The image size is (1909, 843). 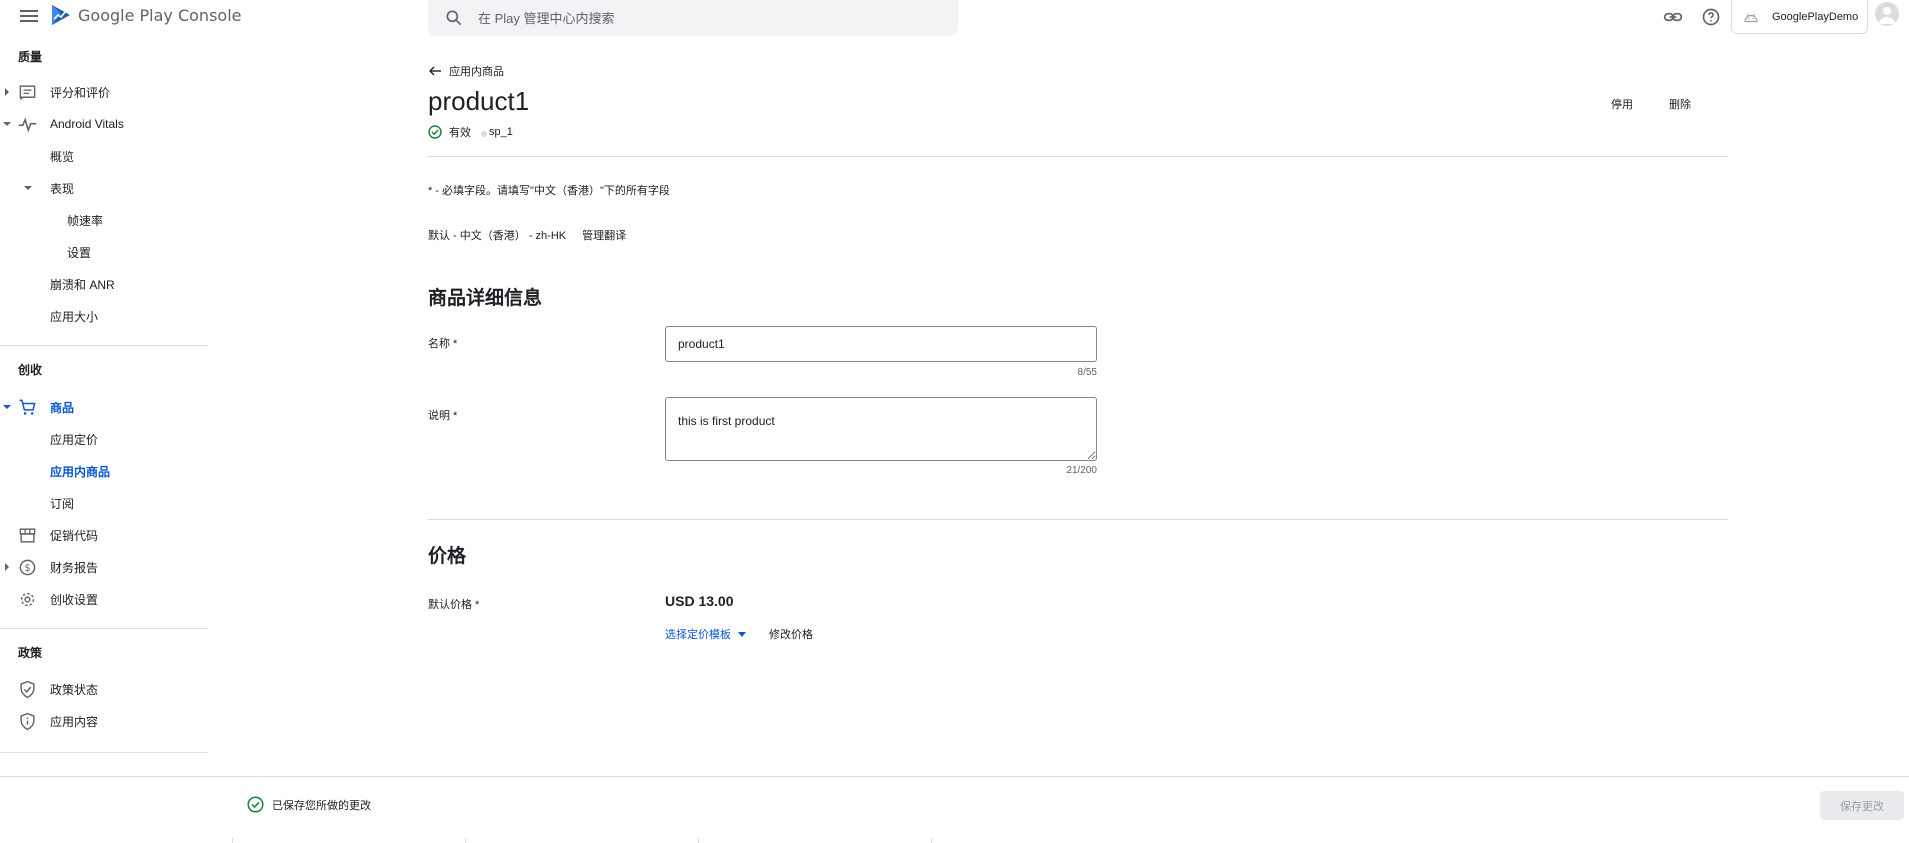 I want to click on sidebar-item-label: 政策状态, so click(x=74, y=689).